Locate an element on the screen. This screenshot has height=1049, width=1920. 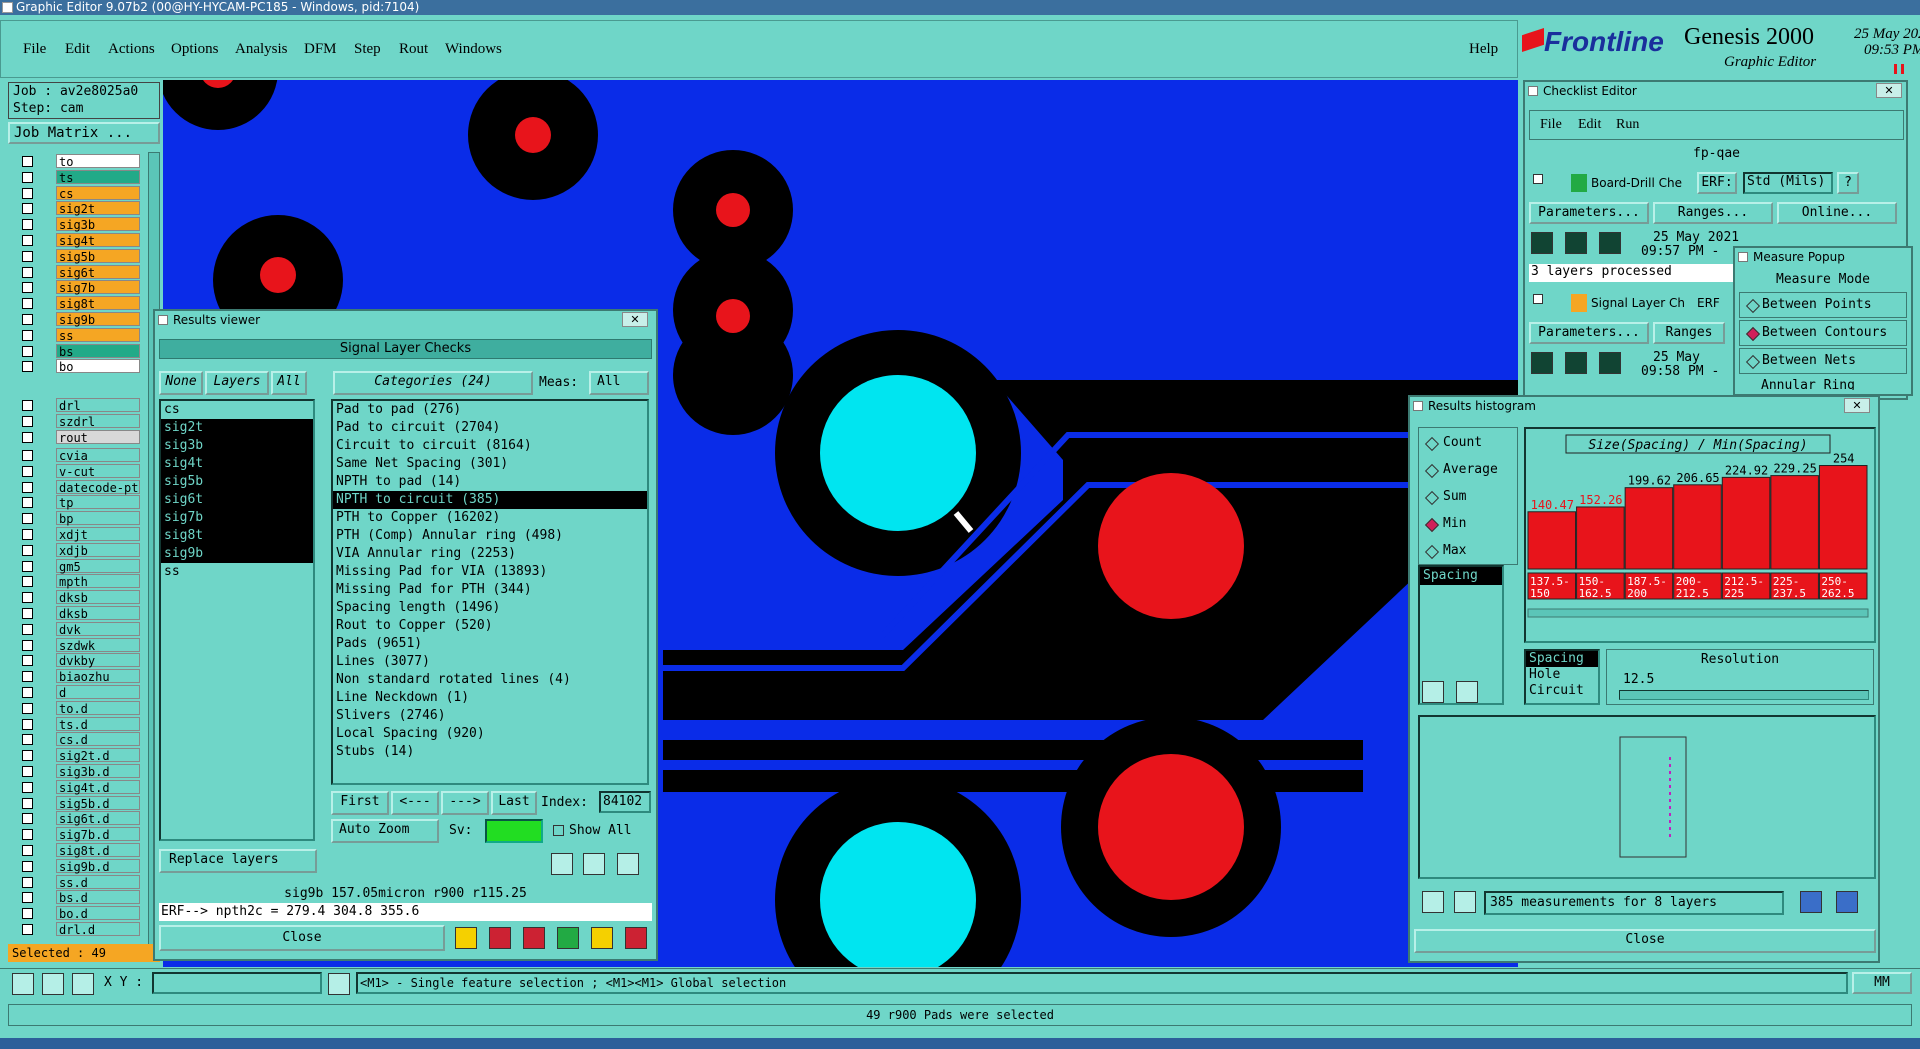
layer-row: dvk is located at coordinates (81, 629).